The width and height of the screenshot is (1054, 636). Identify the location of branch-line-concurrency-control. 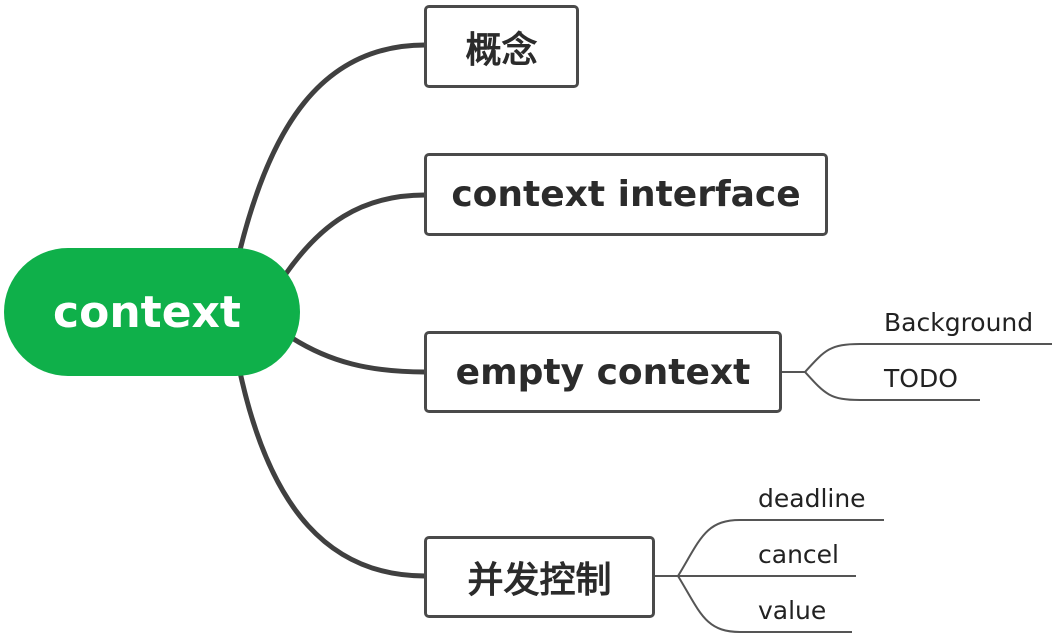
(332, 474).